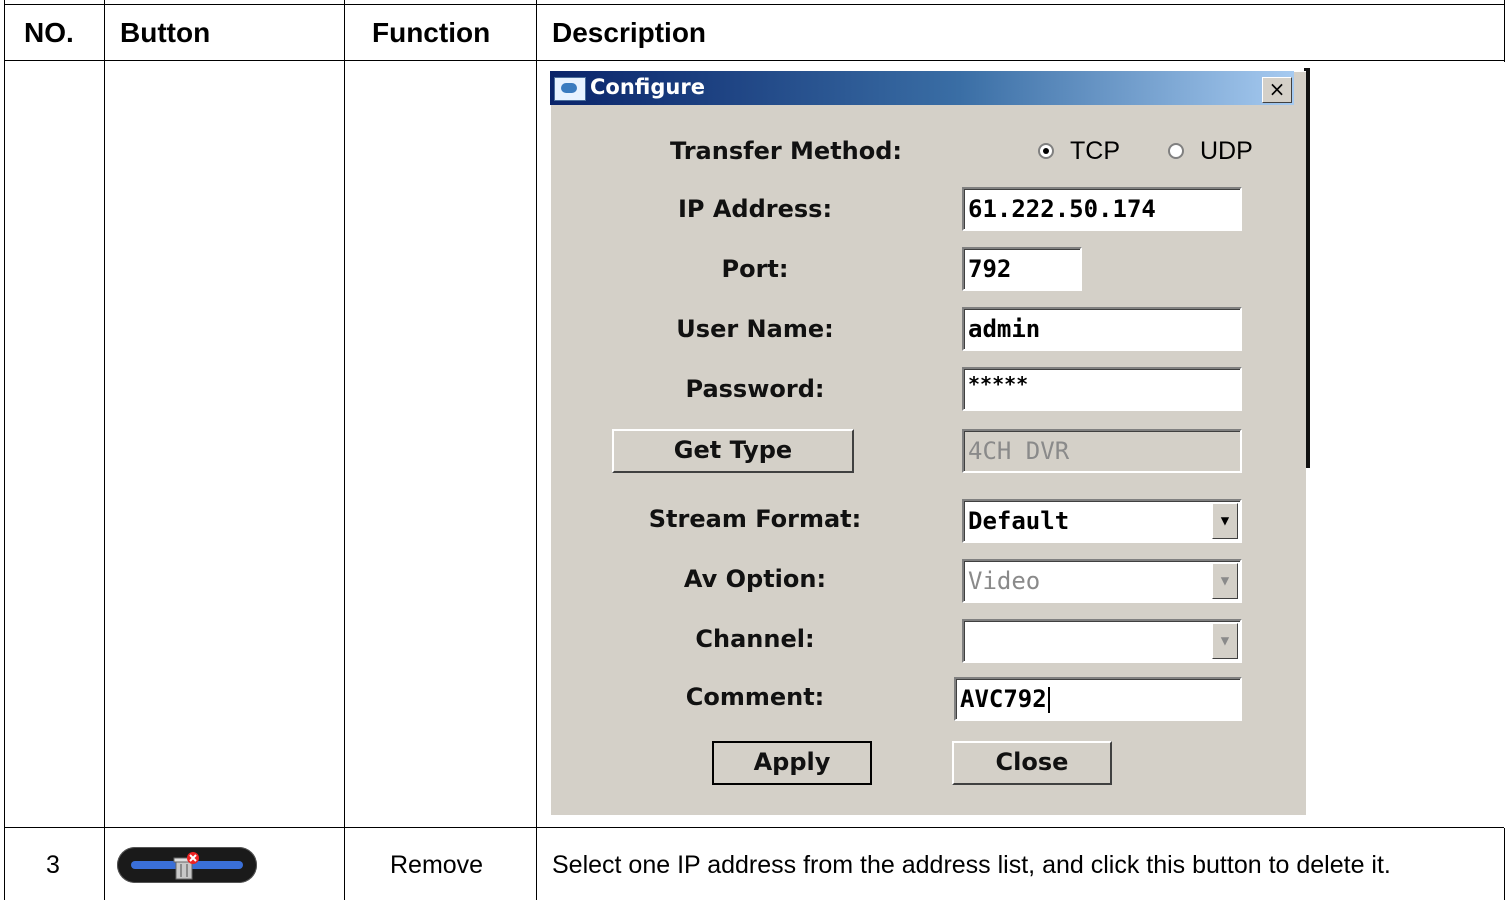  What do you see at coordinates (1098, 699) in the screenshot?
I see `comment-field: AVC792` at bounding box center [1098, 699].